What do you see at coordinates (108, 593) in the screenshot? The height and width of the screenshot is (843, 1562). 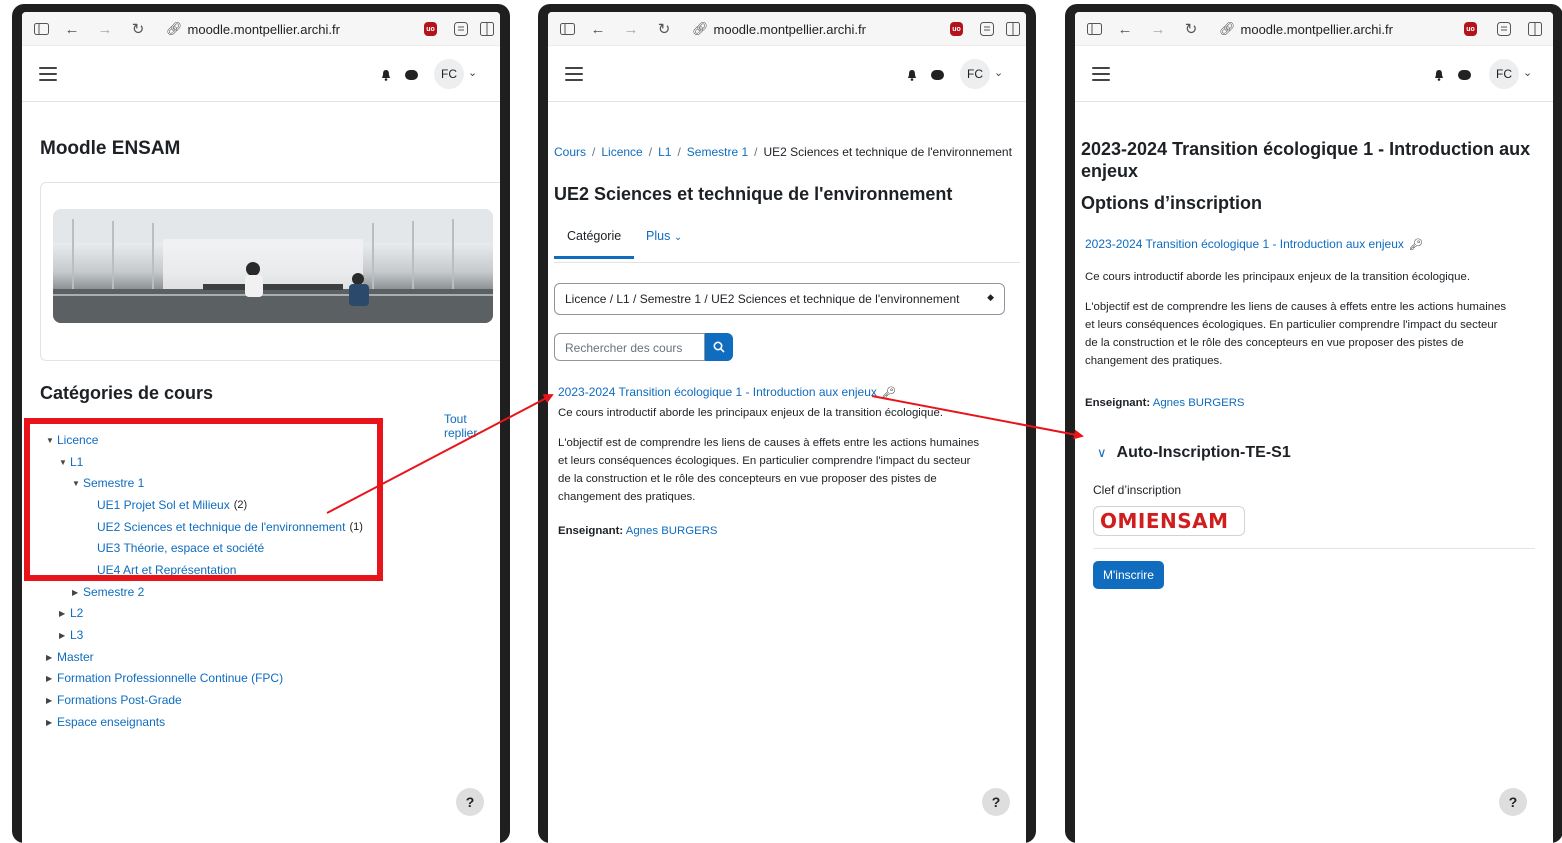 I see `tree-item-semestre-2: ▶ Semestre 2` at bounding box center [108, 593].